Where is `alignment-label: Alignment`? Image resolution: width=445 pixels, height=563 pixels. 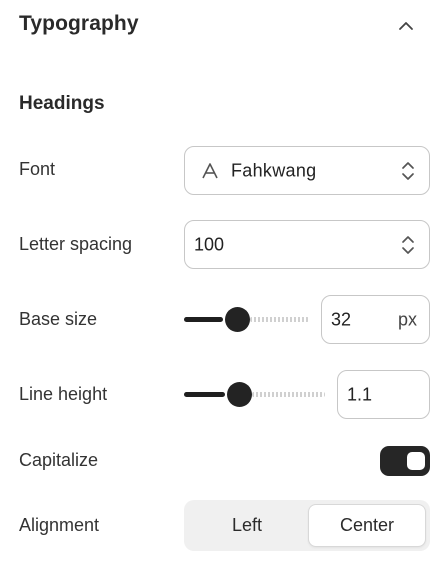
alignment-label: Alignment is located at coordinates (59, 525).